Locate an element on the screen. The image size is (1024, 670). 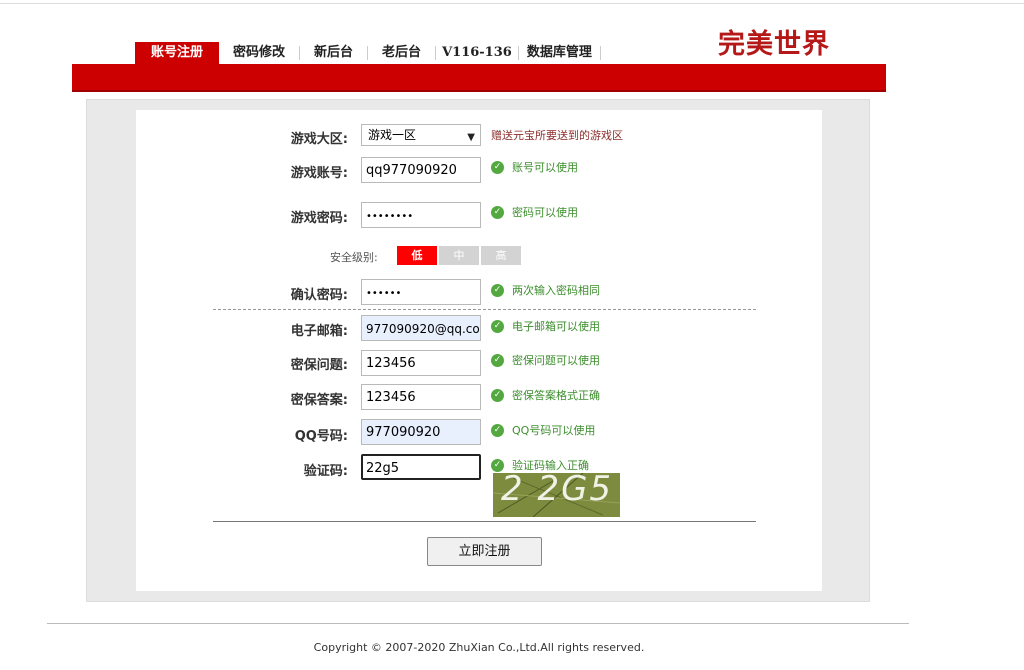
tab-register: 账号注册 is located at coordinates (177, 53).